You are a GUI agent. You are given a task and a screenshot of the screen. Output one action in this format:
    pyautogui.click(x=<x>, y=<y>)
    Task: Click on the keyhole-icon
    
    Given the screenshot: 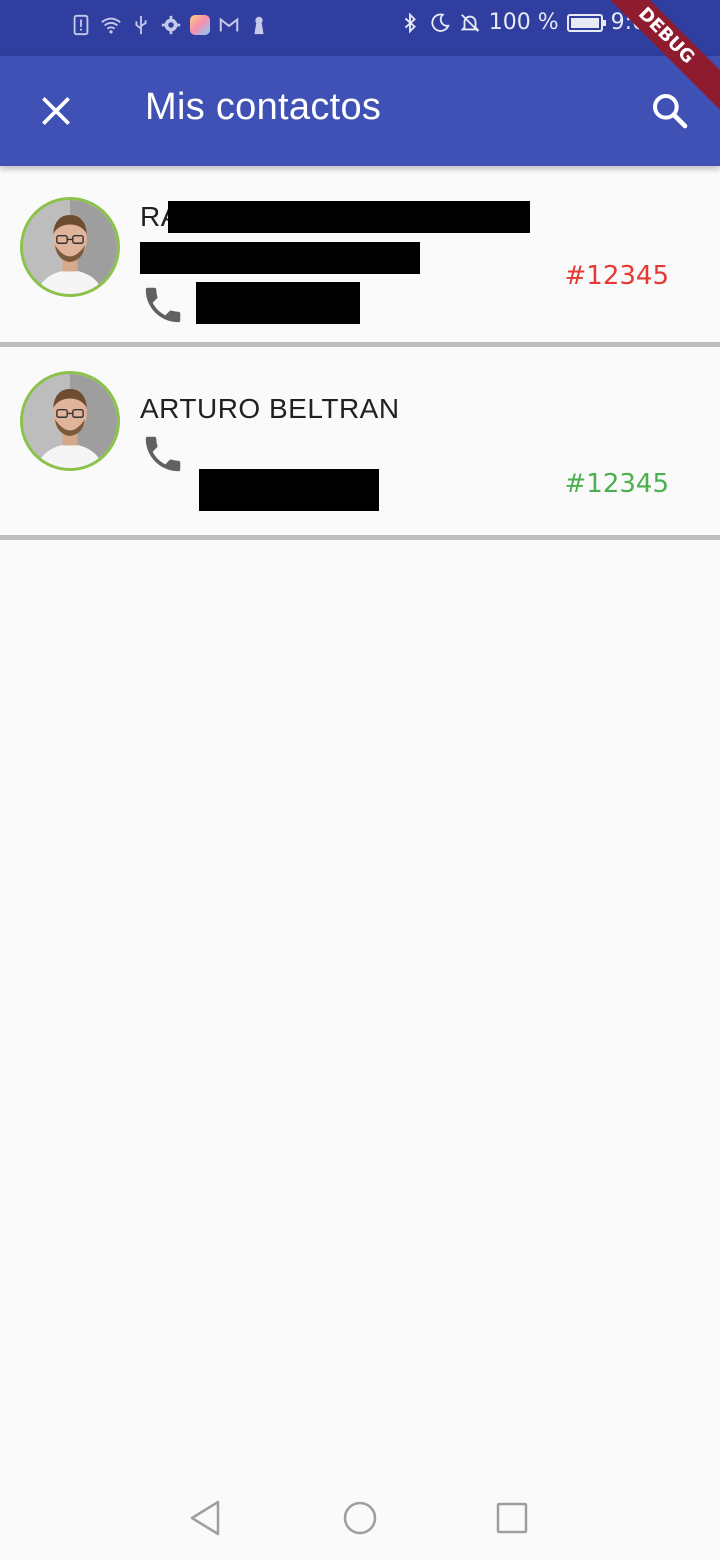 What is the action you would take?
    pyautogui.click(x=259, y=25)
    